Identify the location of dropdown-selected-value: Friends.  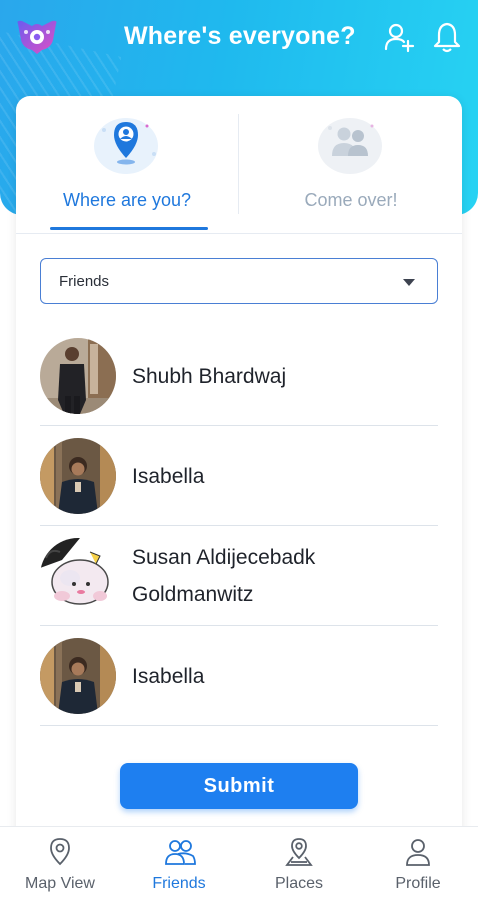
(84, 281).